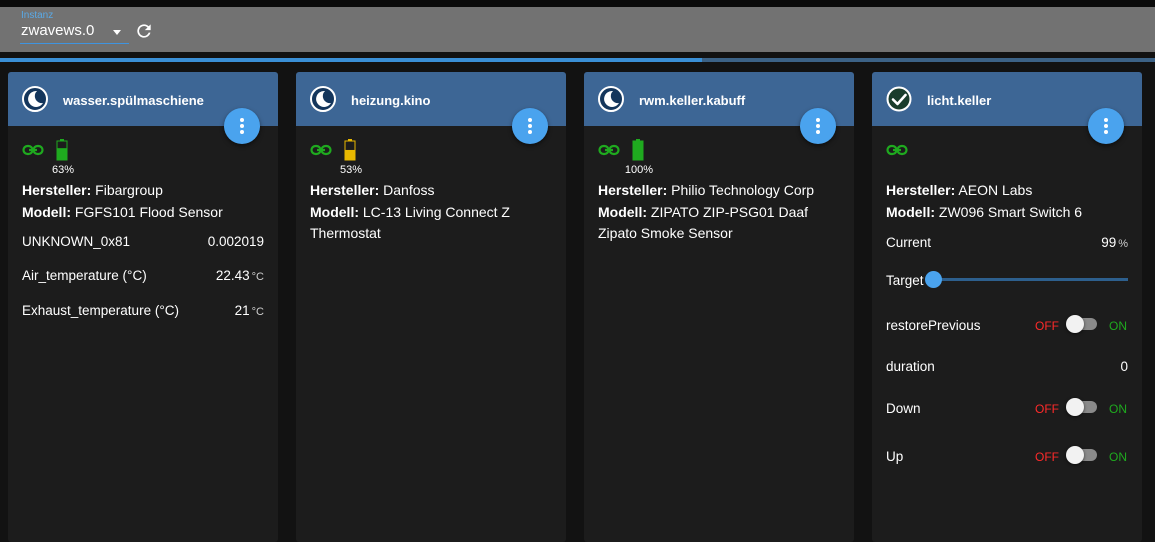 Image resolution: width=1155 pixels, height=542 pixels. What do you see at coordinates (577, 3) in the screenshot?
I see `top-strip` at bounding box center [577, 3].